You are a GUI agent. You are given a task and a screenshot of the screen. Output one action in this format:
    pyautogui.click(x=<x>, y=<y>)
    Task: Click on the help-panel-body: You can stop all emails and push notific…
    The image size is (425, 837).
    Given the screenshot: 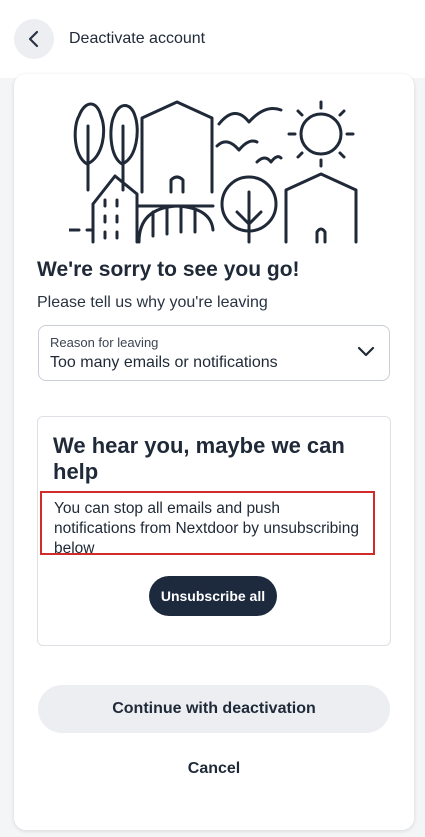 What is the action you would take?
    pyautogui.click(x=207, y=524)
    